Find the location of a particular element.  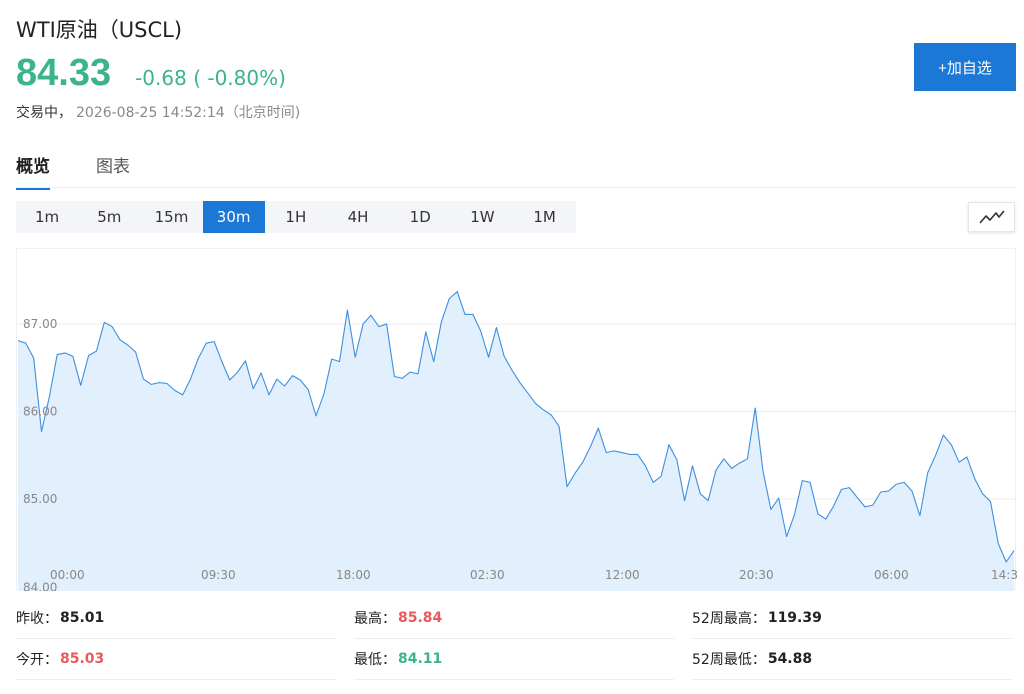

stat-value: 85.84 is located at coordinates (420, 618).